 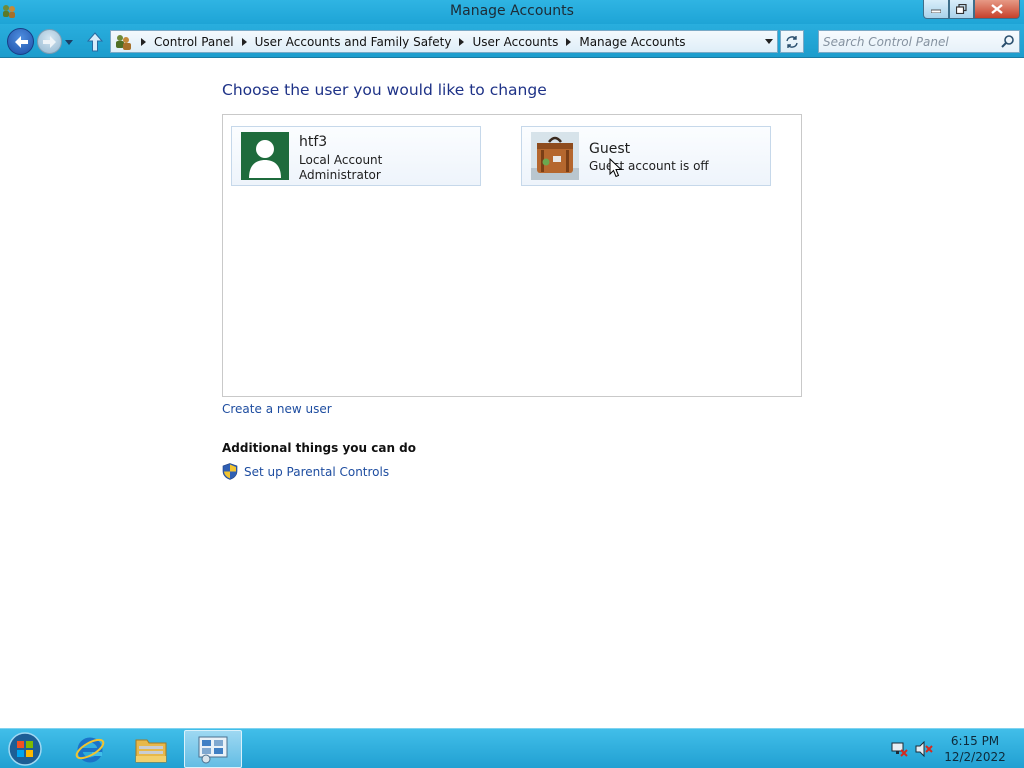 I want to click on account-name: htf3, so click(x=313, y=142).